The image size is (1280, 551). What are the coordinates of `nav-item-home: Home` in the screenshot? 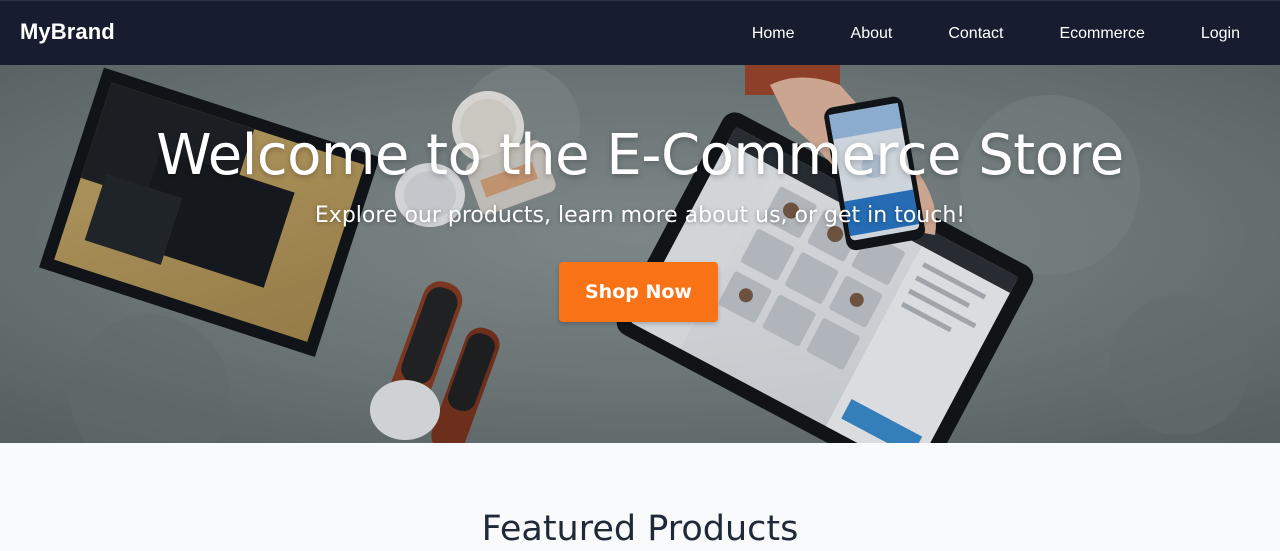 It's located at (773, 34).